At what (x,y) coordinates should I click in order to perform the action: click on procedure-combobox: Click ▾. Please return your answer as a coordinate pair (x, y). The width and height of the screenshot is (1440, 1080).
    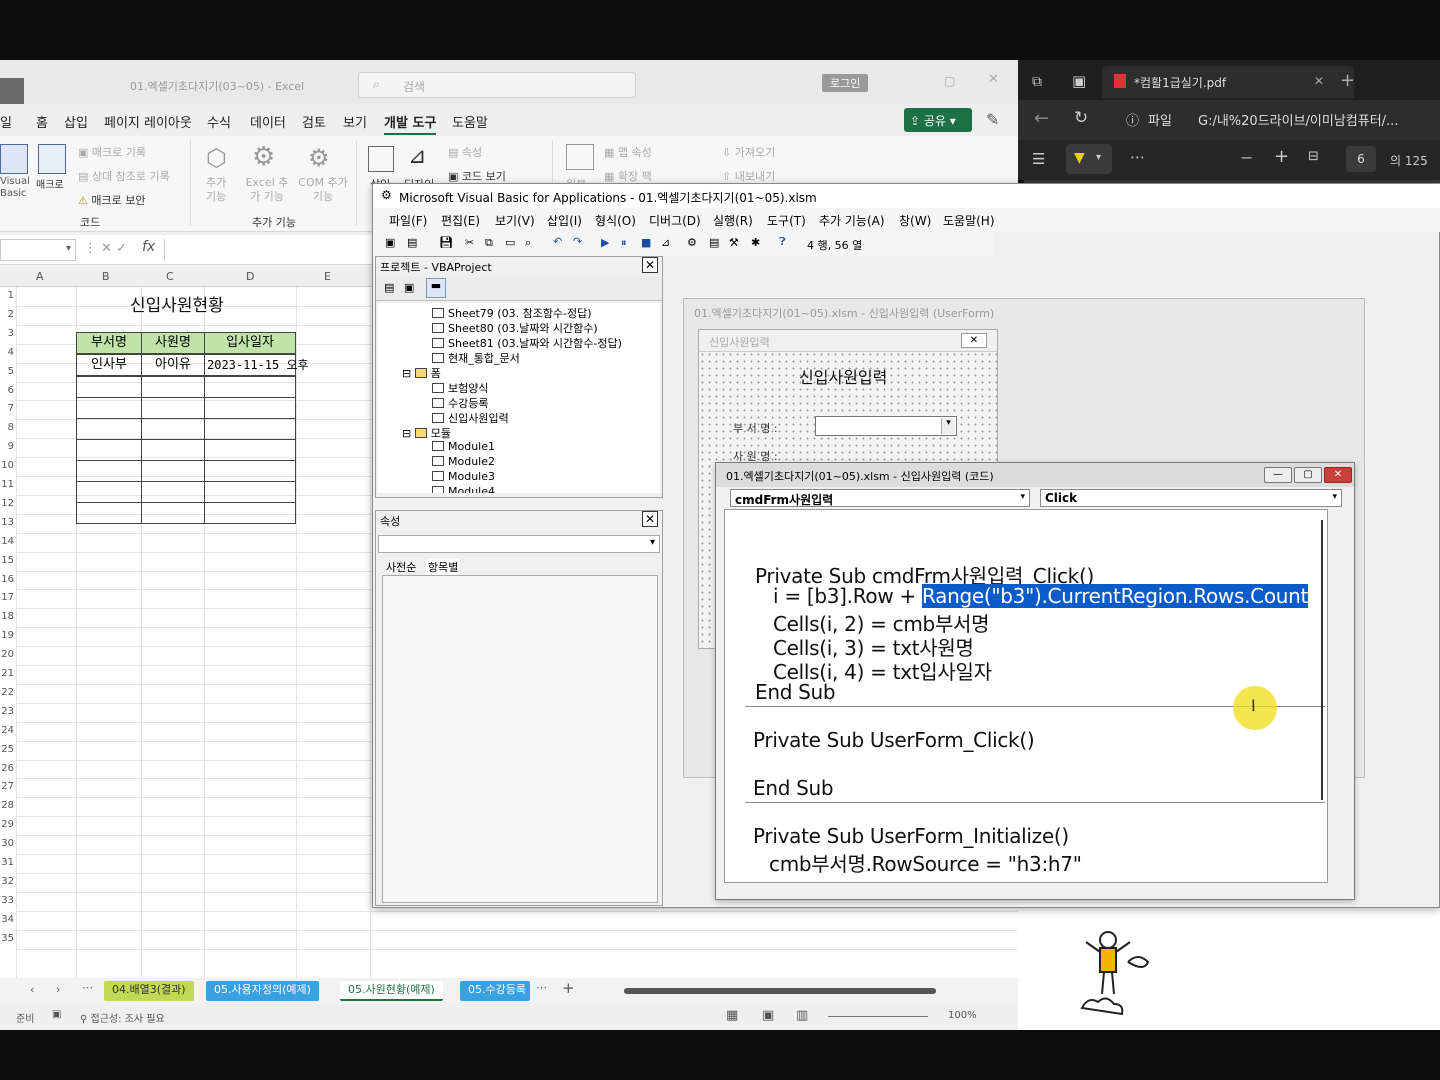
    Looking at the image, I should click on (1191, 498).